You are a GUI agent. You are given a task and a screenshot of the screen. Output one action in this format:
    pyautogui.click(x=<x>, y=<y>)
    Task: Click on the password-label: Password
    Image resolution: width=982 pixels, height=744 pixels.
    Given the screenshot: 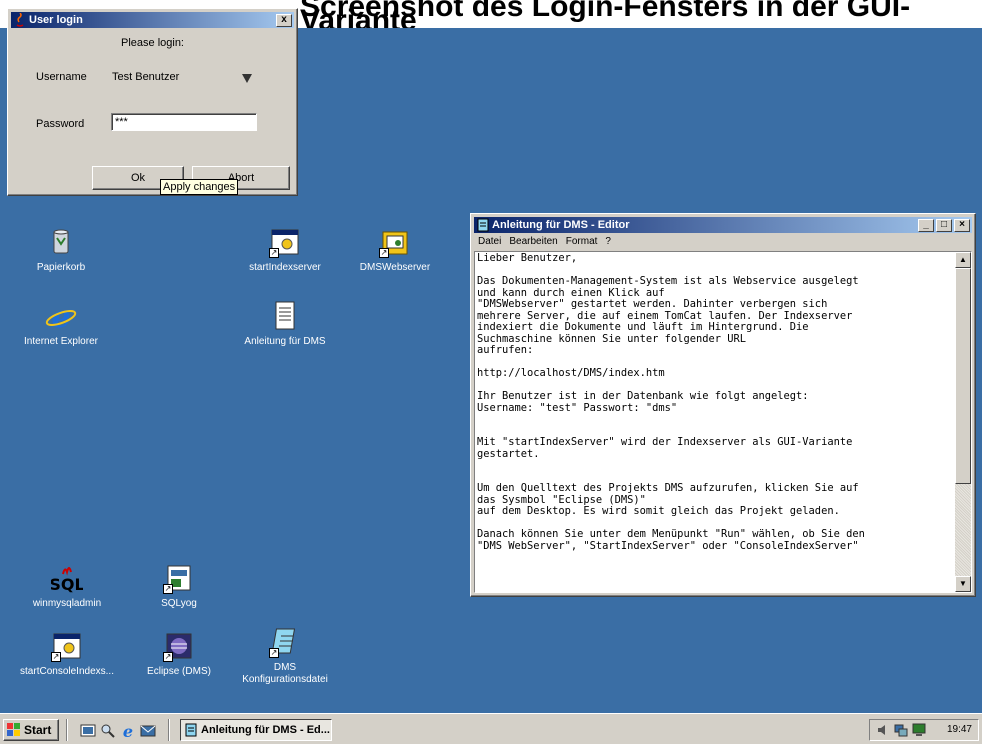 What is the action you would take?
    pyautogui.click(x=60, y=124)
    